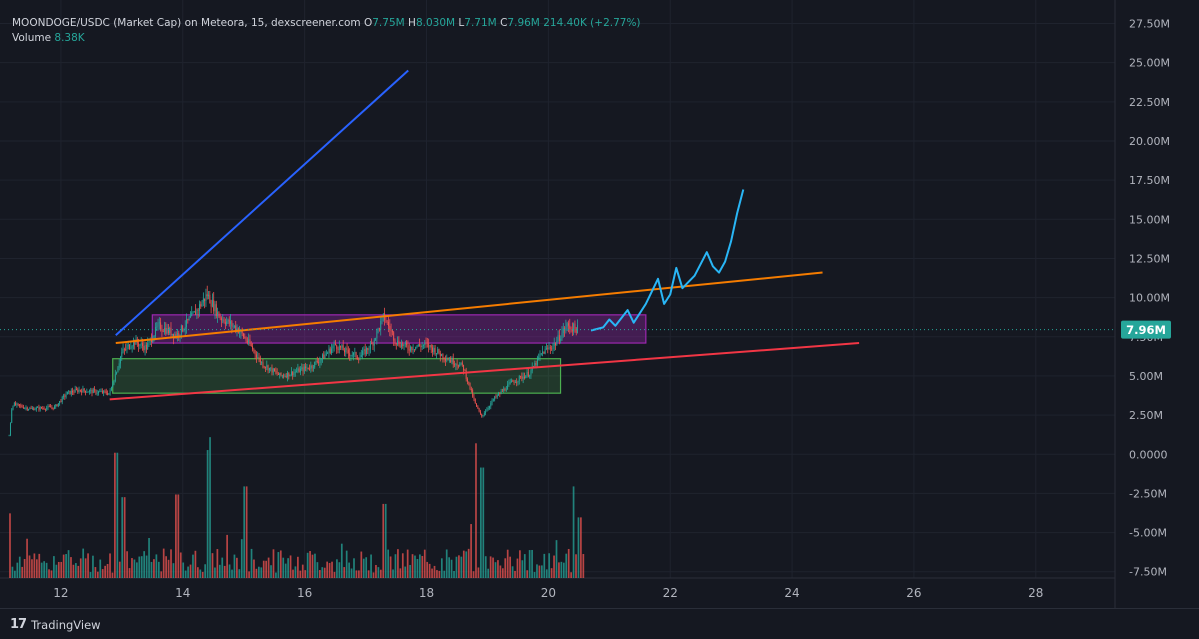 The width and height of the screenshot is (1199, 639). I want to click on change-value: 214.40K (+2.77%), so click(592, 23).